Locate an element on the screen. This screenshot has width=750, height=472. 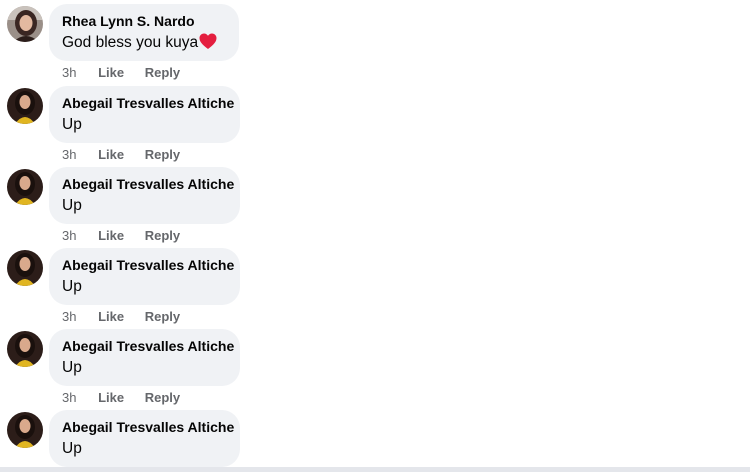
comment-item: Abegail Tresvalles Altiche Up is located at coordinates (375, 441).